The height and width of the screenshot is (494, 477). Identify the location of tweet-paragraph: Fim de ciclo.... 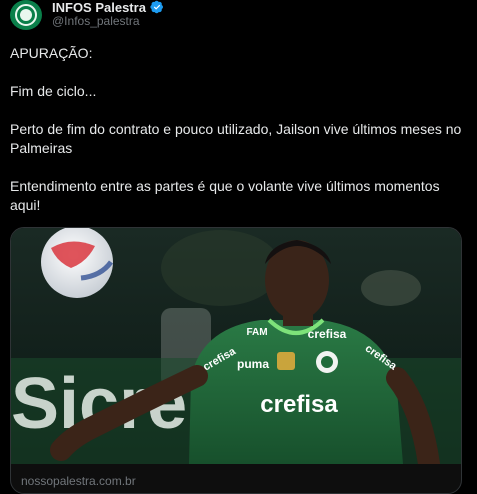
(53, 91).